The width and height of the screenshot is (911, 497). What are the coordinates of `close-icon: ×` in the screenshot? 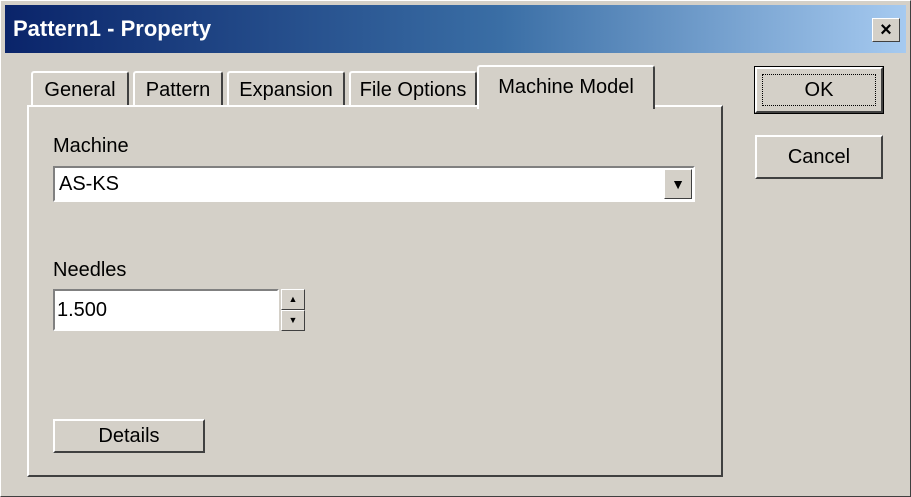 It's located at (886, 30).